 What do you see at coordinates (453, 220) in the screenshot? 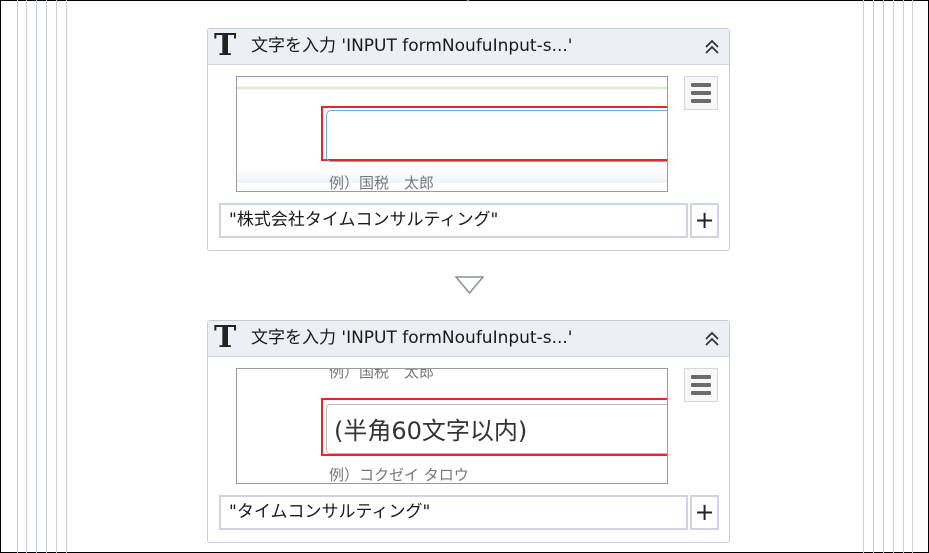
I see `text-value-field: "株式会社タイムコンサルティング"` at bounding box center [453, 220].